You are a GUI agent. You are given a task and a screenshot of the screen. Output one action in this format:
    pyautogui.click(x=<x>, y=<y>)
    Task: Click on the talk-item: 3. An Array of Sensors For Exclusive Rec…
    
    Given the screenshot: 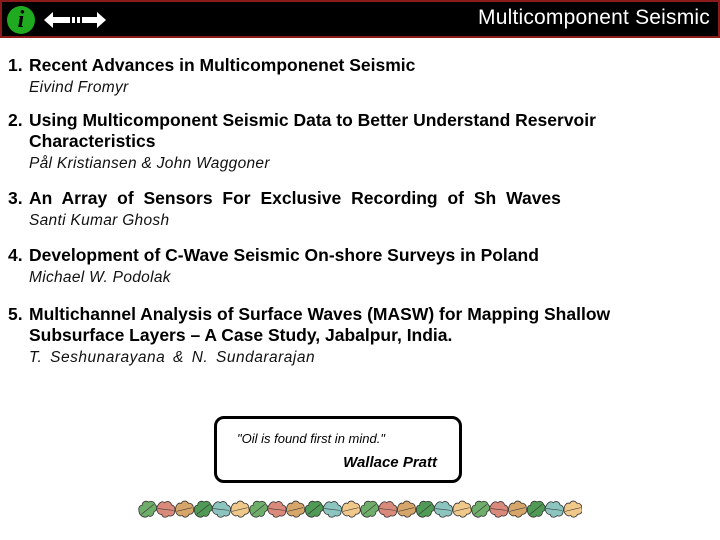 What is the action you would take?
    pyautogui.click(x=284, y=209)
    